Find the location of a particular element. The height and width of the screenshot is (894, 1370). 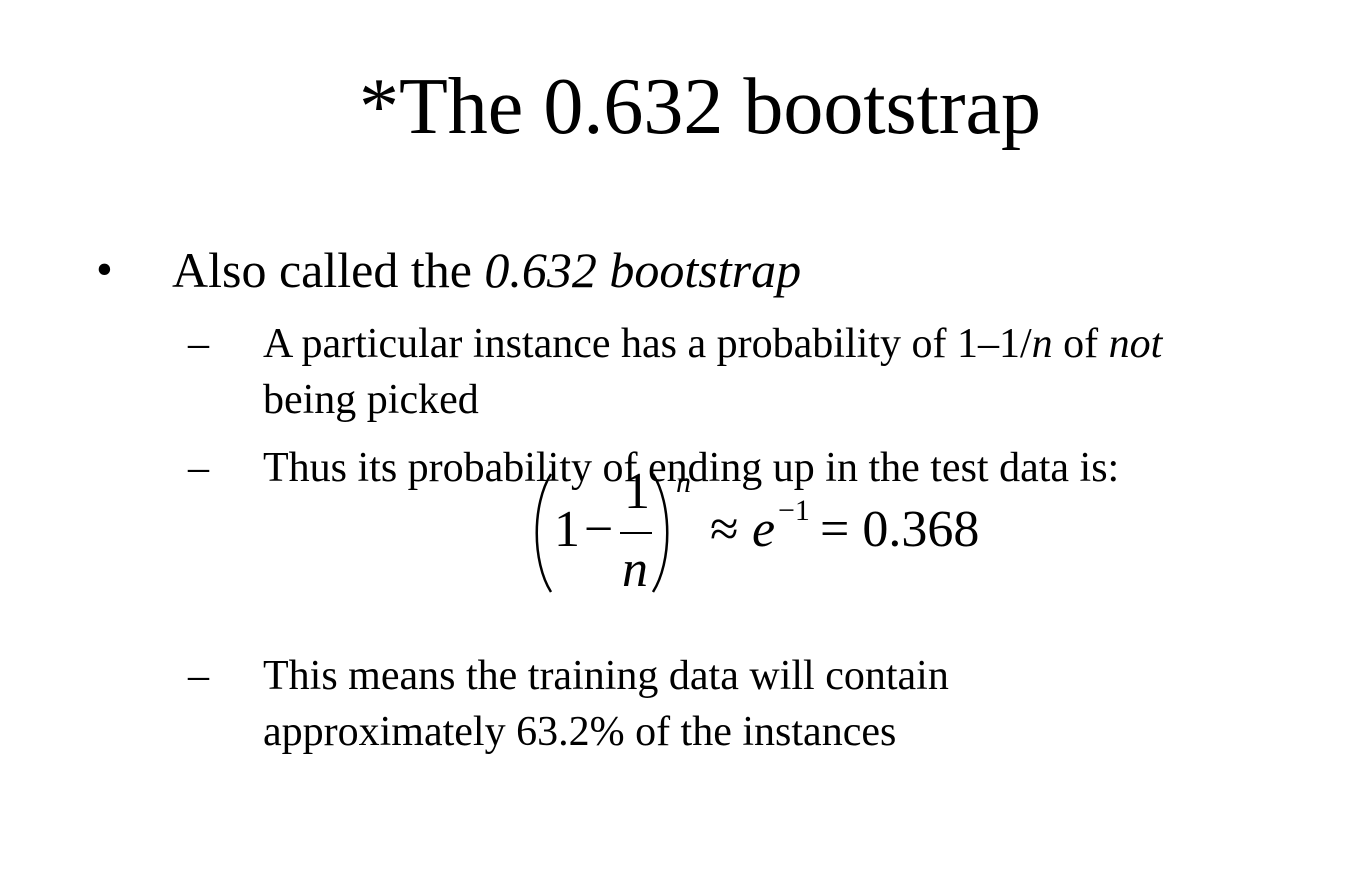

subbullet-3-line-2: approximately 63.2% of the instances is located at coordinates (580, 732).